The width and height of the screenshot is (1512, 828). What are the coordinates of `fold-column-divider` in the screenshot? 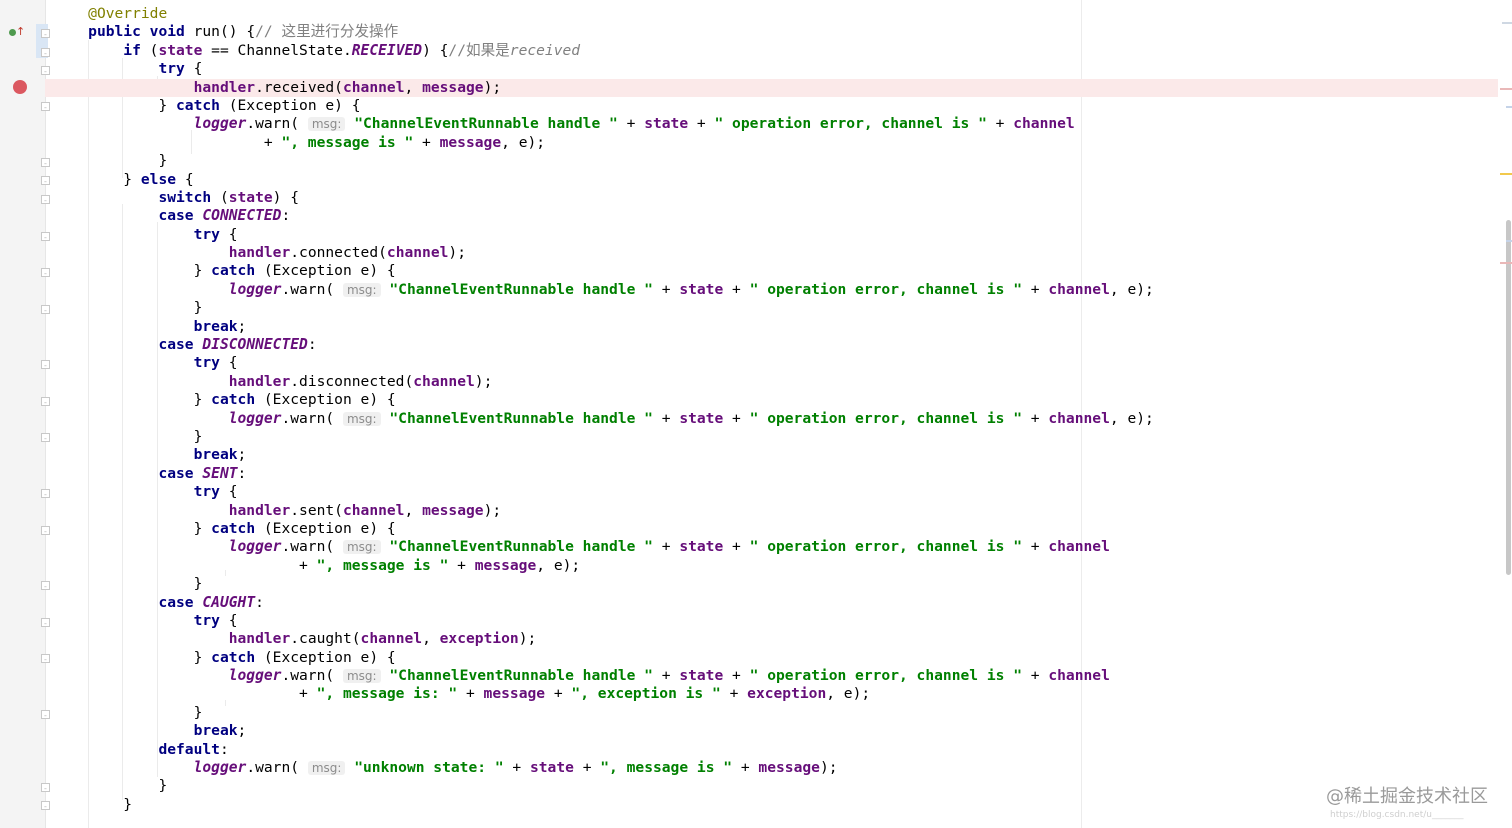 It's located at (45, 414).